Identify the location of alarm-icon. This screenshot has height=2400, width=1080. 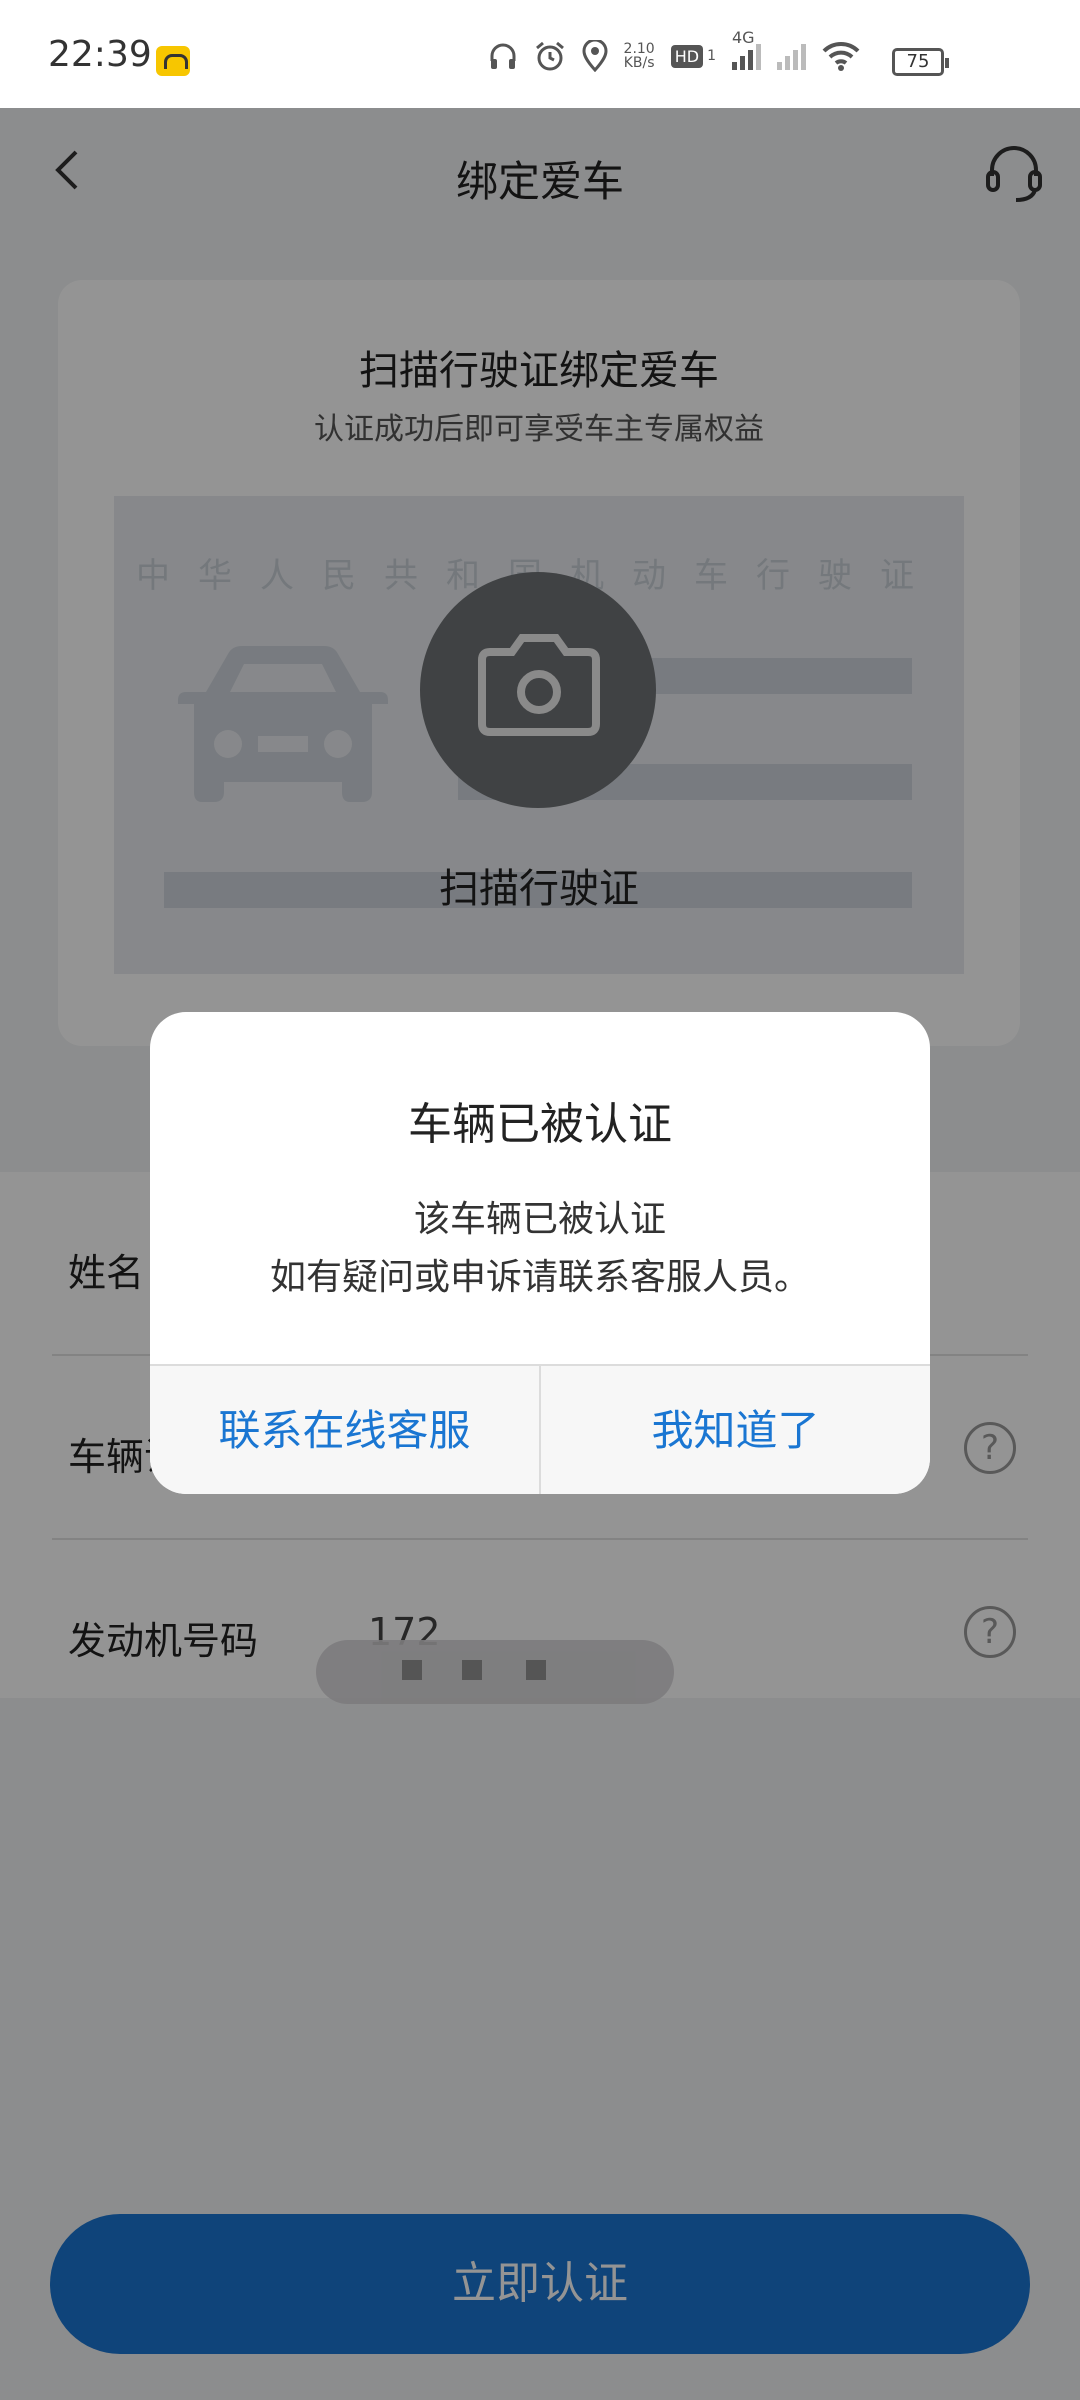
(549, 56).